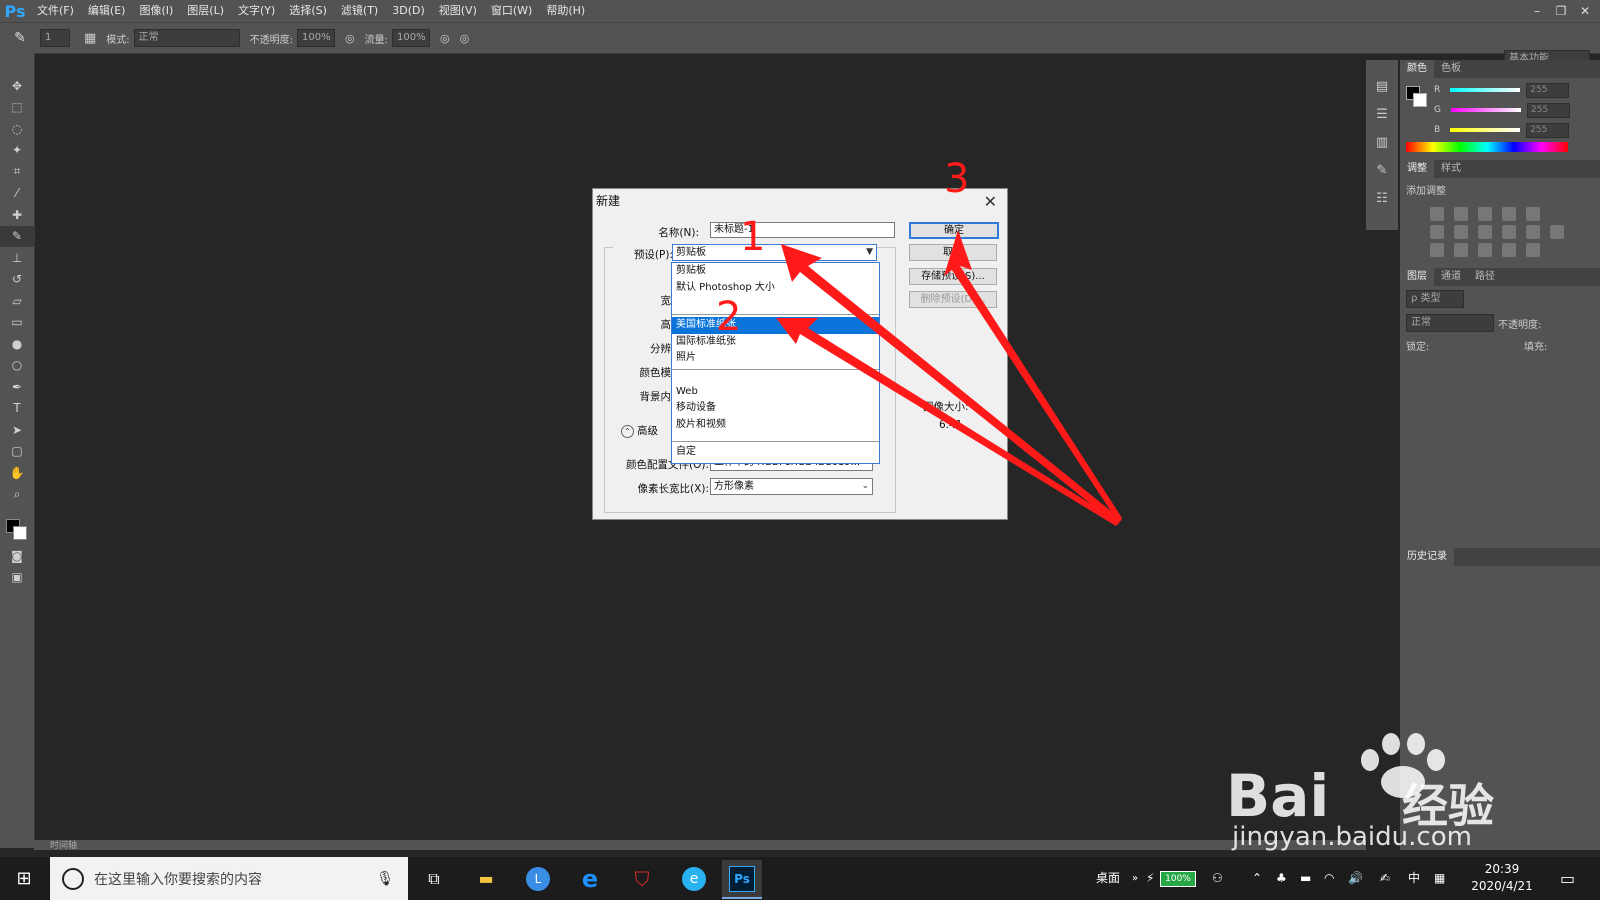  Describe the element at coordinates (1178, 879) in the screenshot. I see `battery-indicator: 100%` at that location.